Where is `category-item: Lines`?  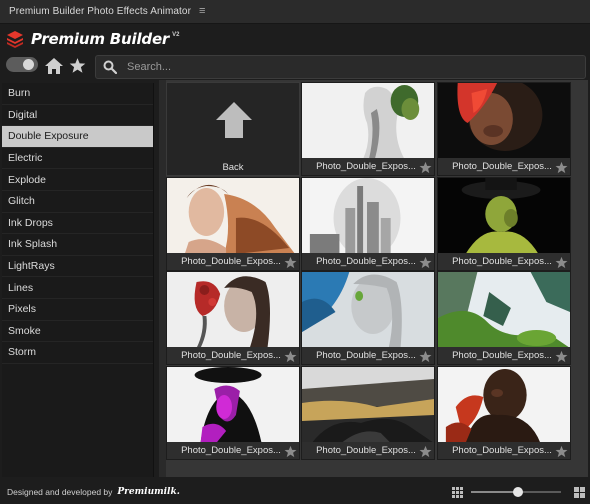
category-item: Lines is located at coordinates (77, 288).